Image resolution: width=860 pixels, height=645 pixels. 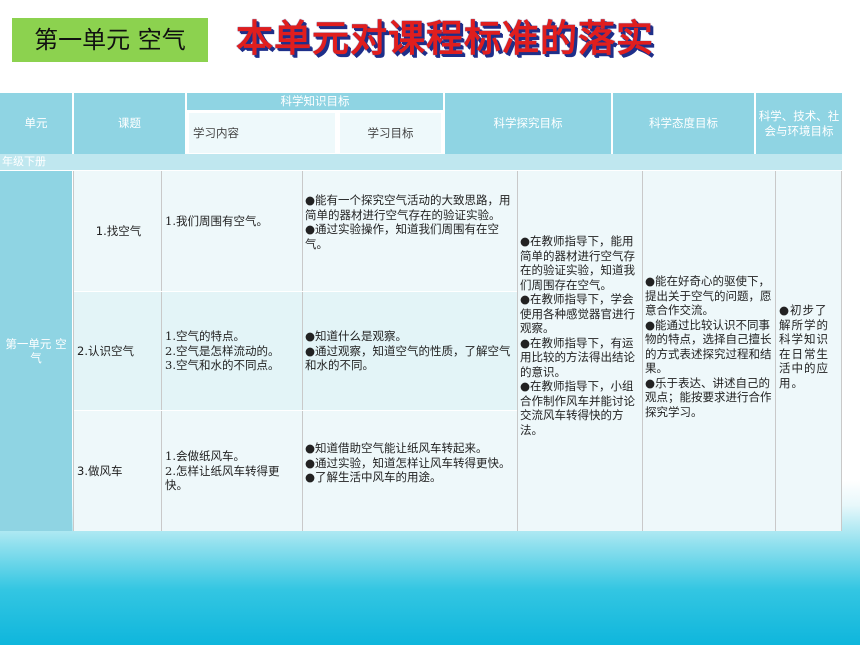 What do you see at coordinates (118, 230) in the screenshot?
I see `lesson-cell: 1.找空气` at bounding box center [118, 230].